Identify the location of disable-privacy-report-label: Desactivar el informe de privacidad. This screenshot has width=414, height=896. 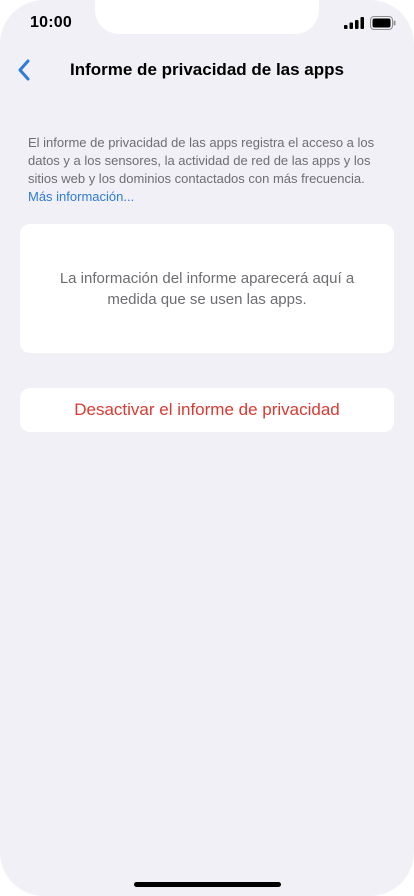
(207, 409).